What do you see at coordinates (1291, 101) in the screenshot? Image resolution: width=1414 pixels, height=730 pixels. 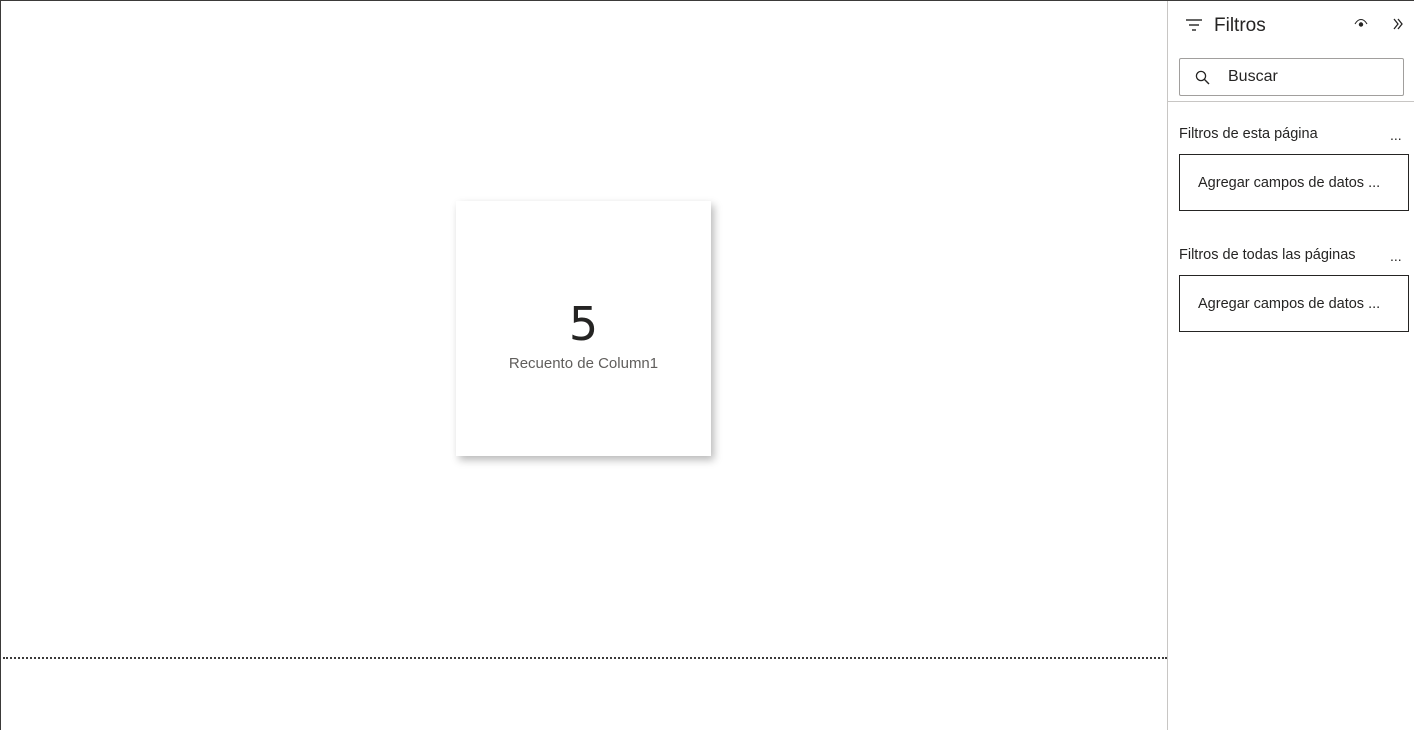 I see `pane-divider` at bounding box center [1291, 101].